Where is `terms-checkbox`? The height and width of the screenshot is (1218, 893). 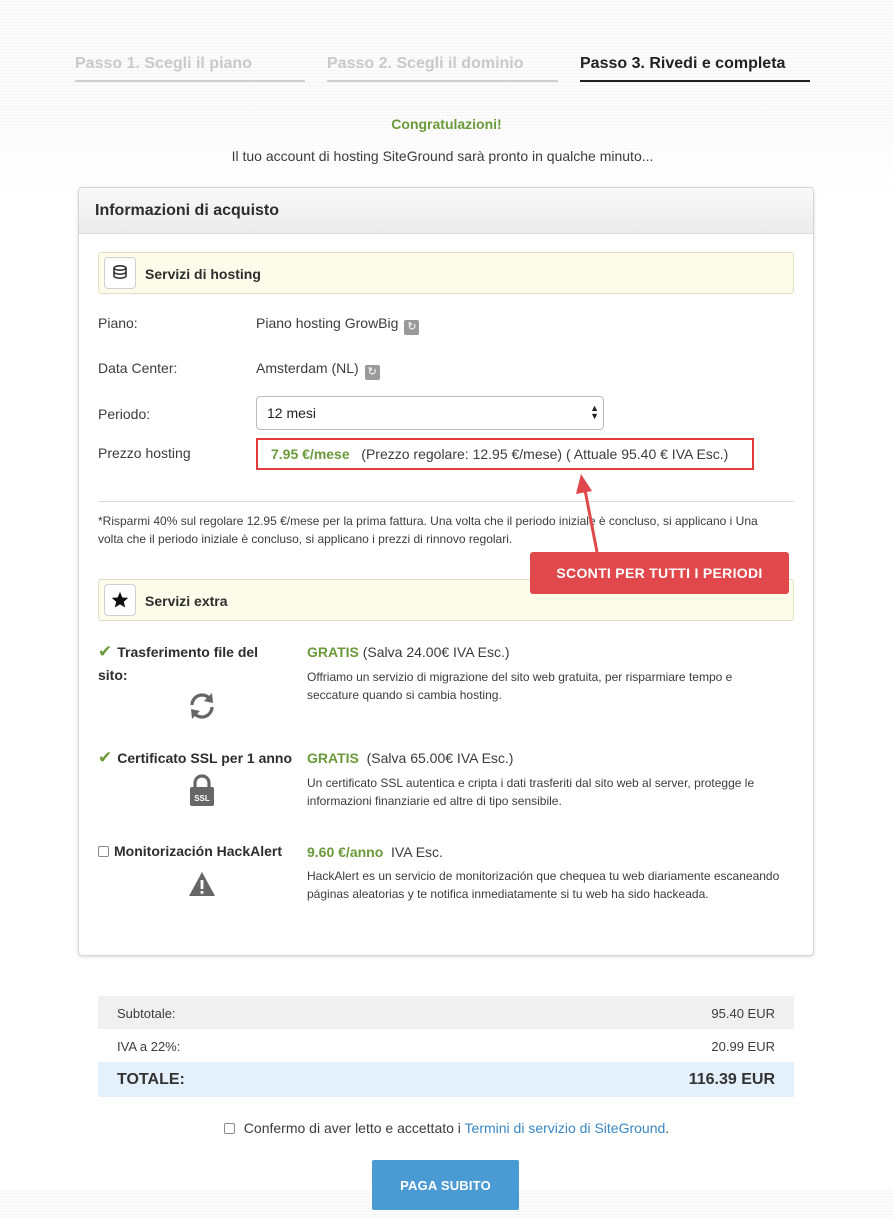
terms-checkbox is located at coordinates (229, 1128).